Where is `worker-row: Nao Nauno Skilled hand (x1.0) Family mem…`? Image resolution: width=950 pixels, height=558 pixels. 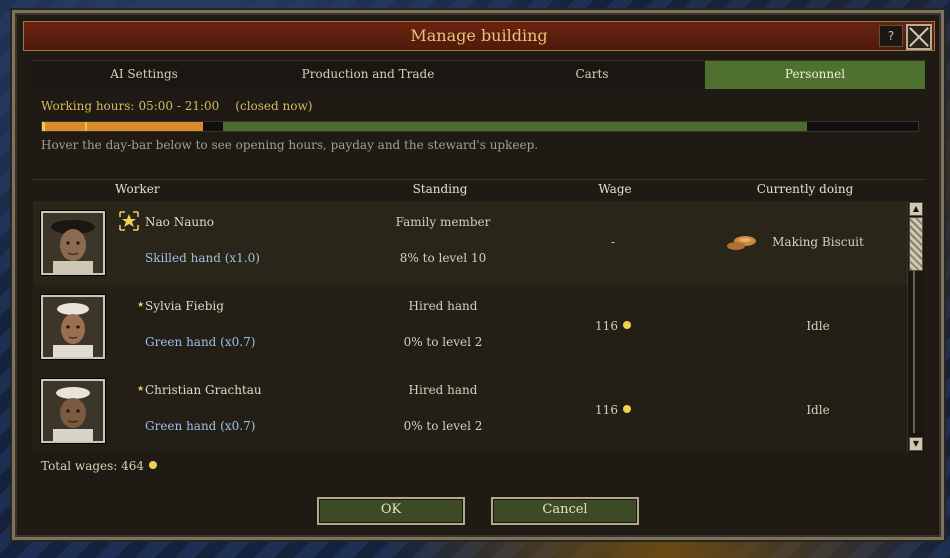 worker-row: Nao Nauno Skilled hand (x1.0) Family mem… is located at coordinates (470, 243).